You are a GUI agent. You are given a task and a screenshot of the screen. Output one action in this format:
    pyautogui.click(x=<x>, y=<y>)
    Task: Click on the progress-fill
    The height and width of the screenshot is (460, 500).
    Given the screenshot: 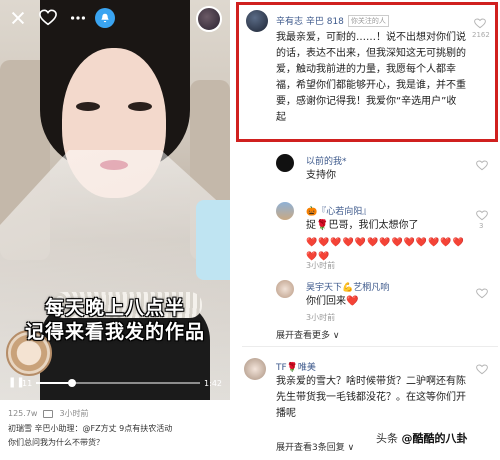 What is the action you would take?
    pyautogui.click(x=54, y=383)
    